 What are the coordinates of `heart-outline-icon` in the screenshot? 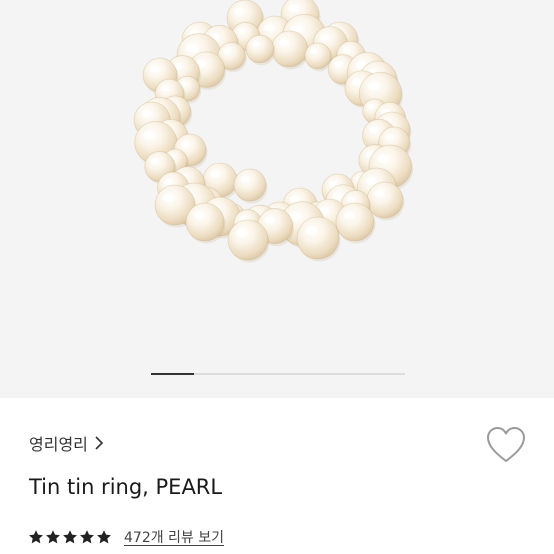 It's located at (506, 444).